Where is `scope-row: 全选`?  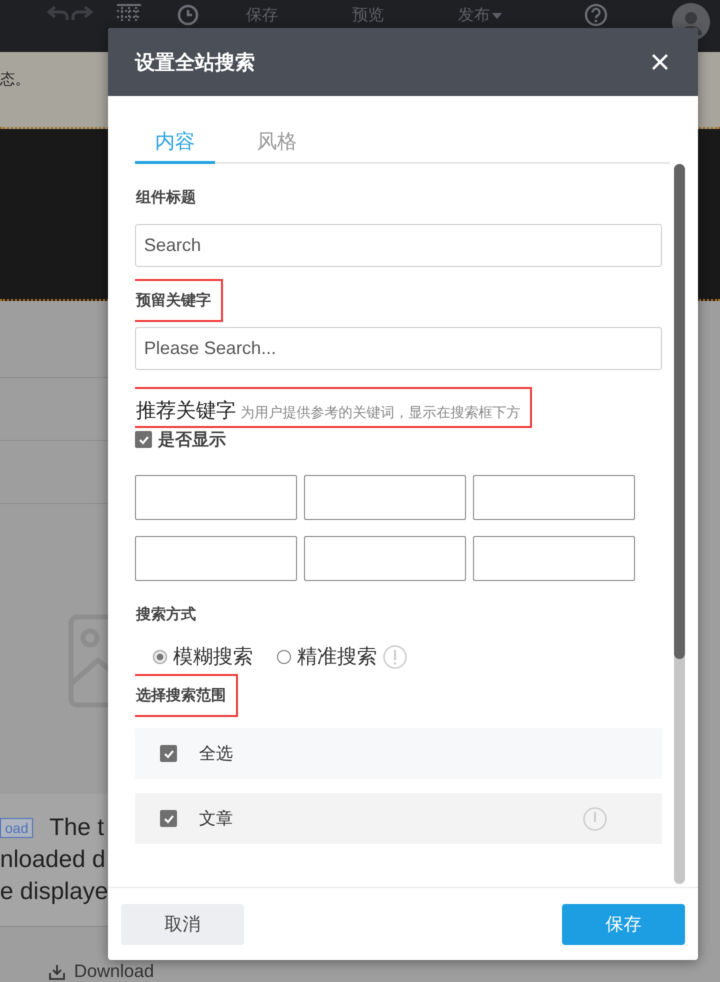 scope-row: 全选 is located at coordinates (398, 753).